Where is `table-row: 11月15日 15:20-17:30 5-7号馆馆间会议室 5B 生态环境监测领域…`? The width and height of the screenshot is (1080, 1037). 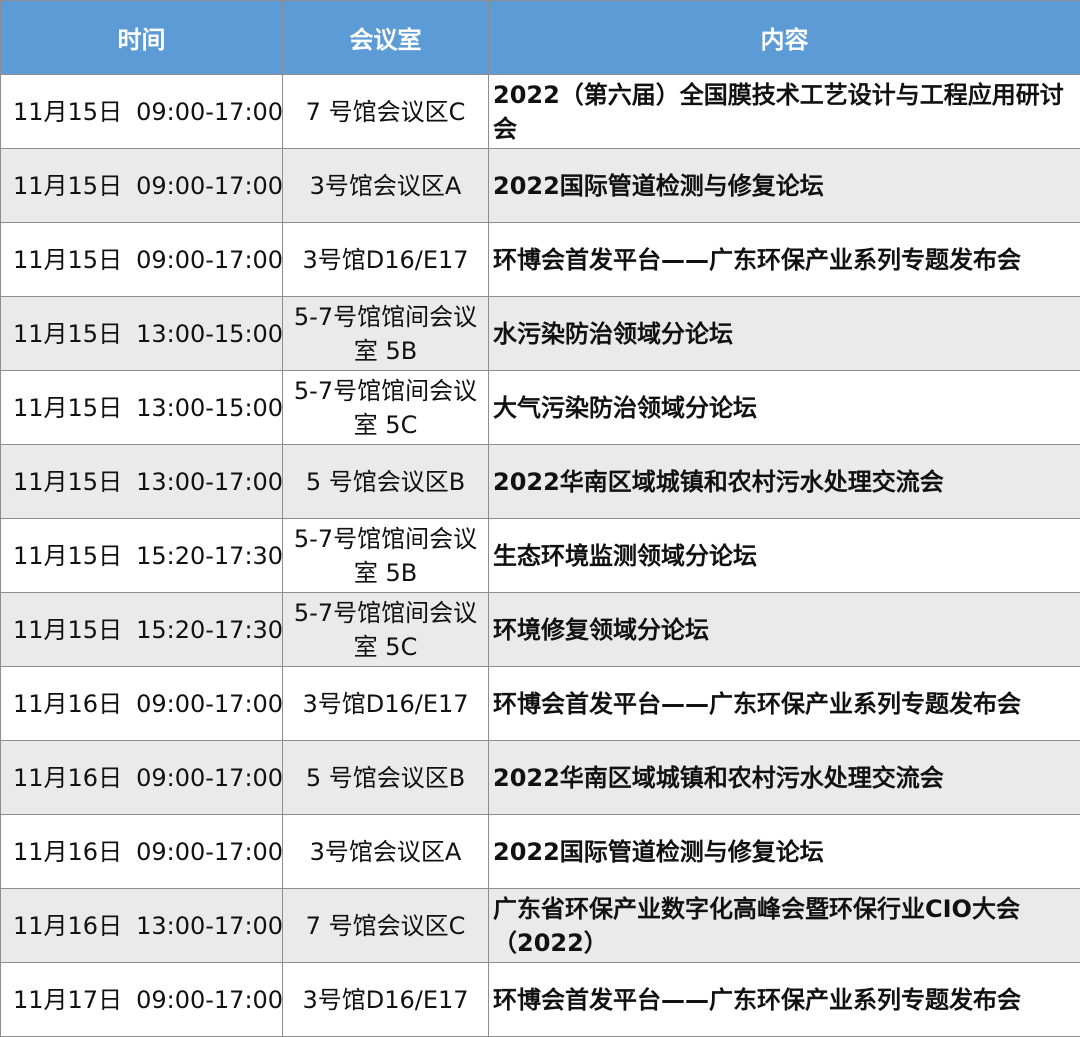
table-row: 11月15日 15:20-17:30 5-7号馆馆间会议室 5B 生态环境监测领域… is located at coordinates (540, 556).